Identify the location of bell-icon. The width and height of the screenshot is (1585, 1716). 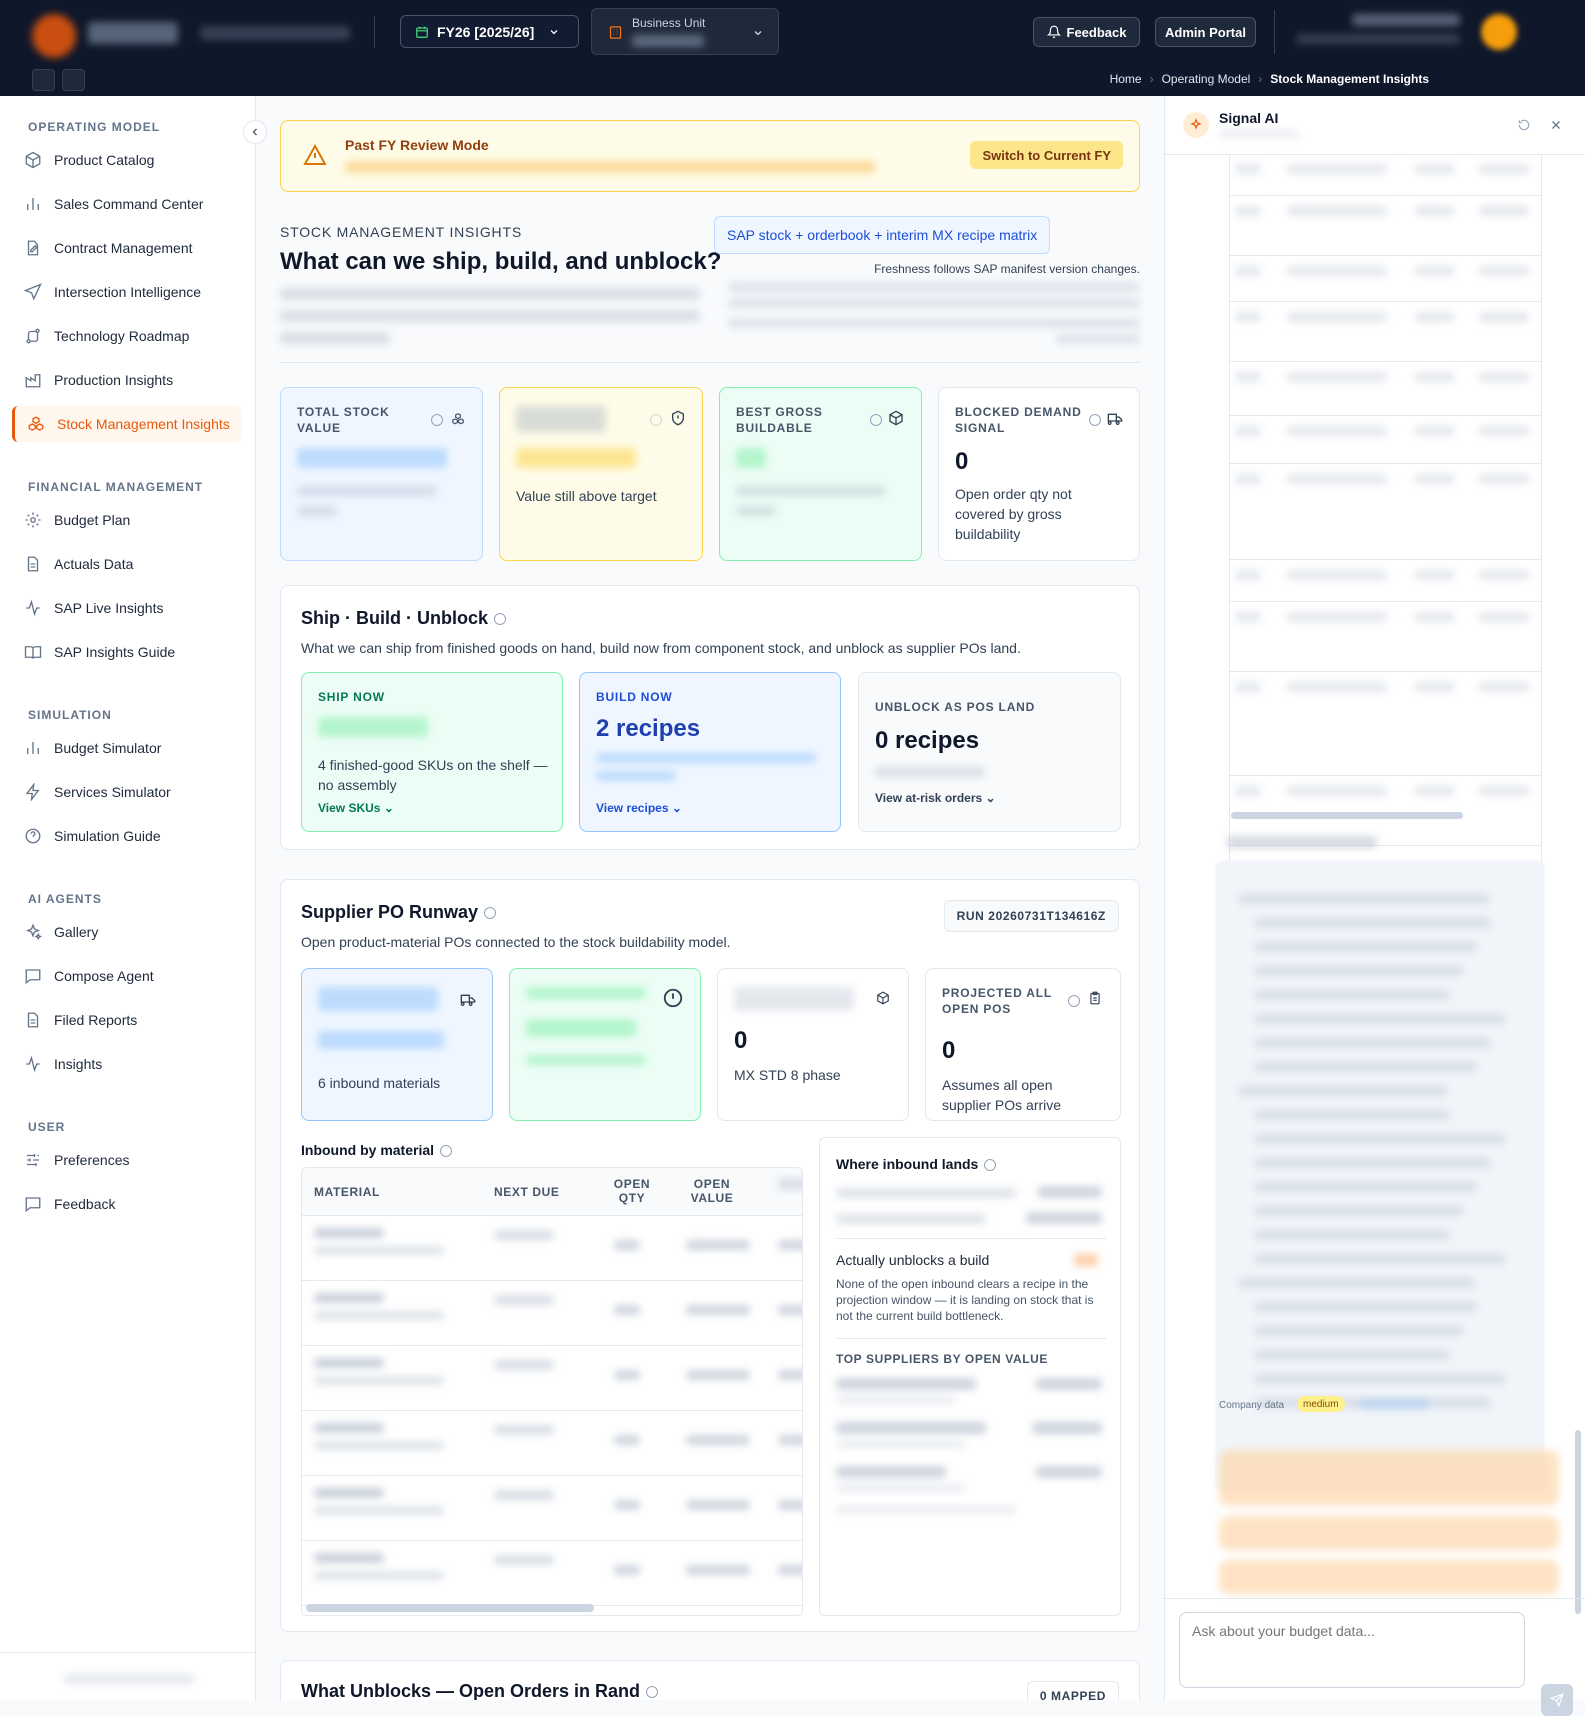
(1053, 31).